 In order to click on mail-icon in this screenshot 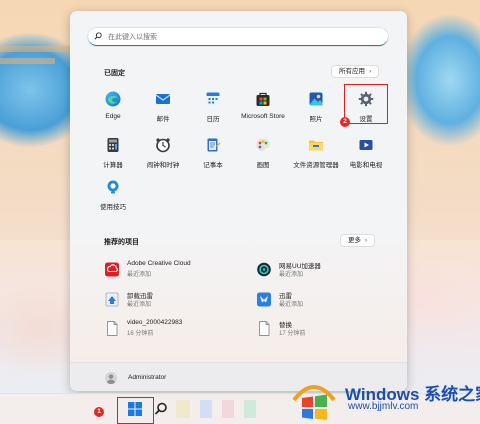, I will do `click(163, 99)`.